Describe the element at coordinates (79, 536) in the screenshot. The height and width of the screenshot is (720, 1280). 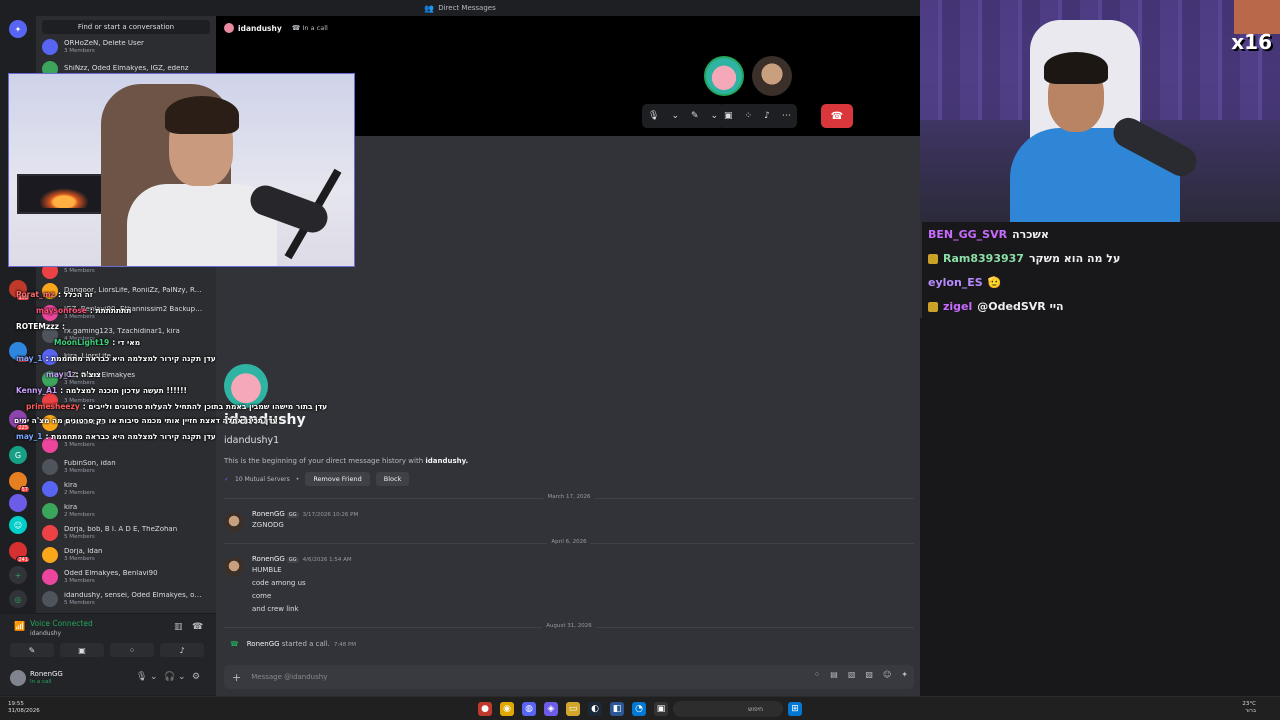
I see `dm-item-members: 5 Members` at that location.